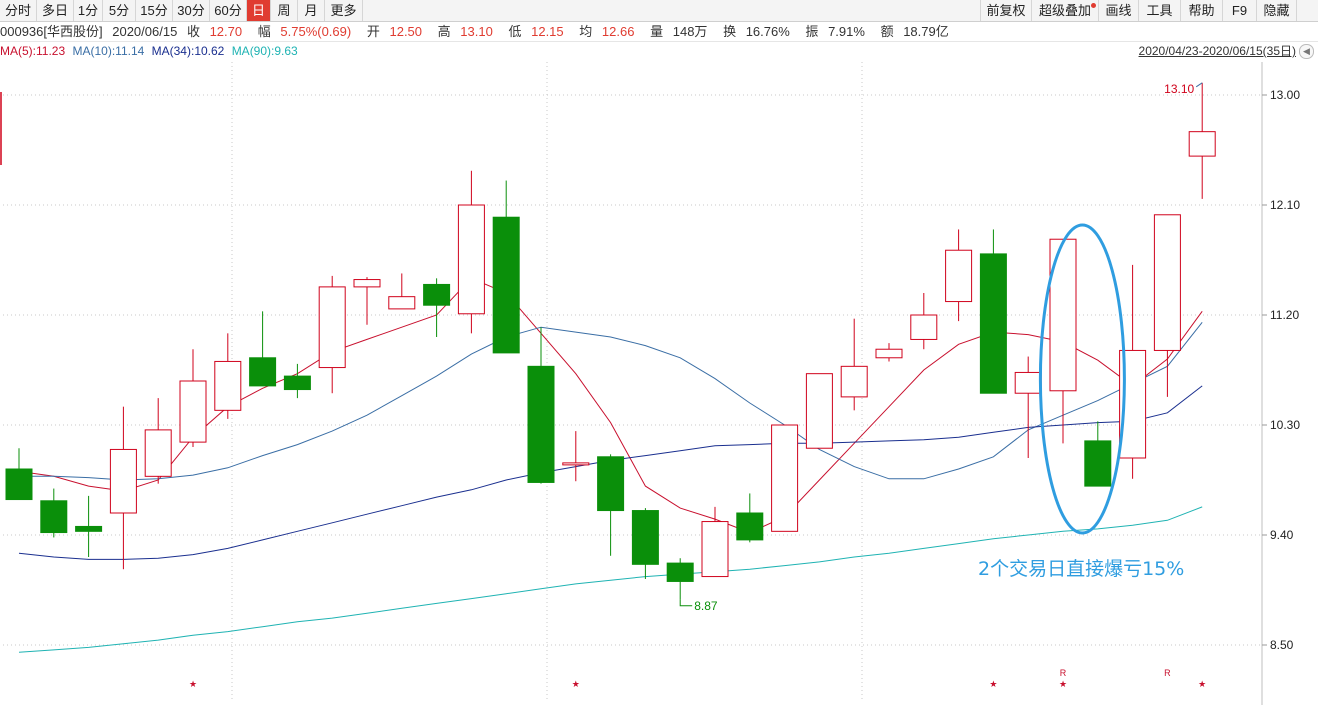 The image size is (1318, 705). What do you see at coordinates (1285, 95) in the screenshot?
I see `y-tick-label: 13.00` at bounding box center [1285, 95].